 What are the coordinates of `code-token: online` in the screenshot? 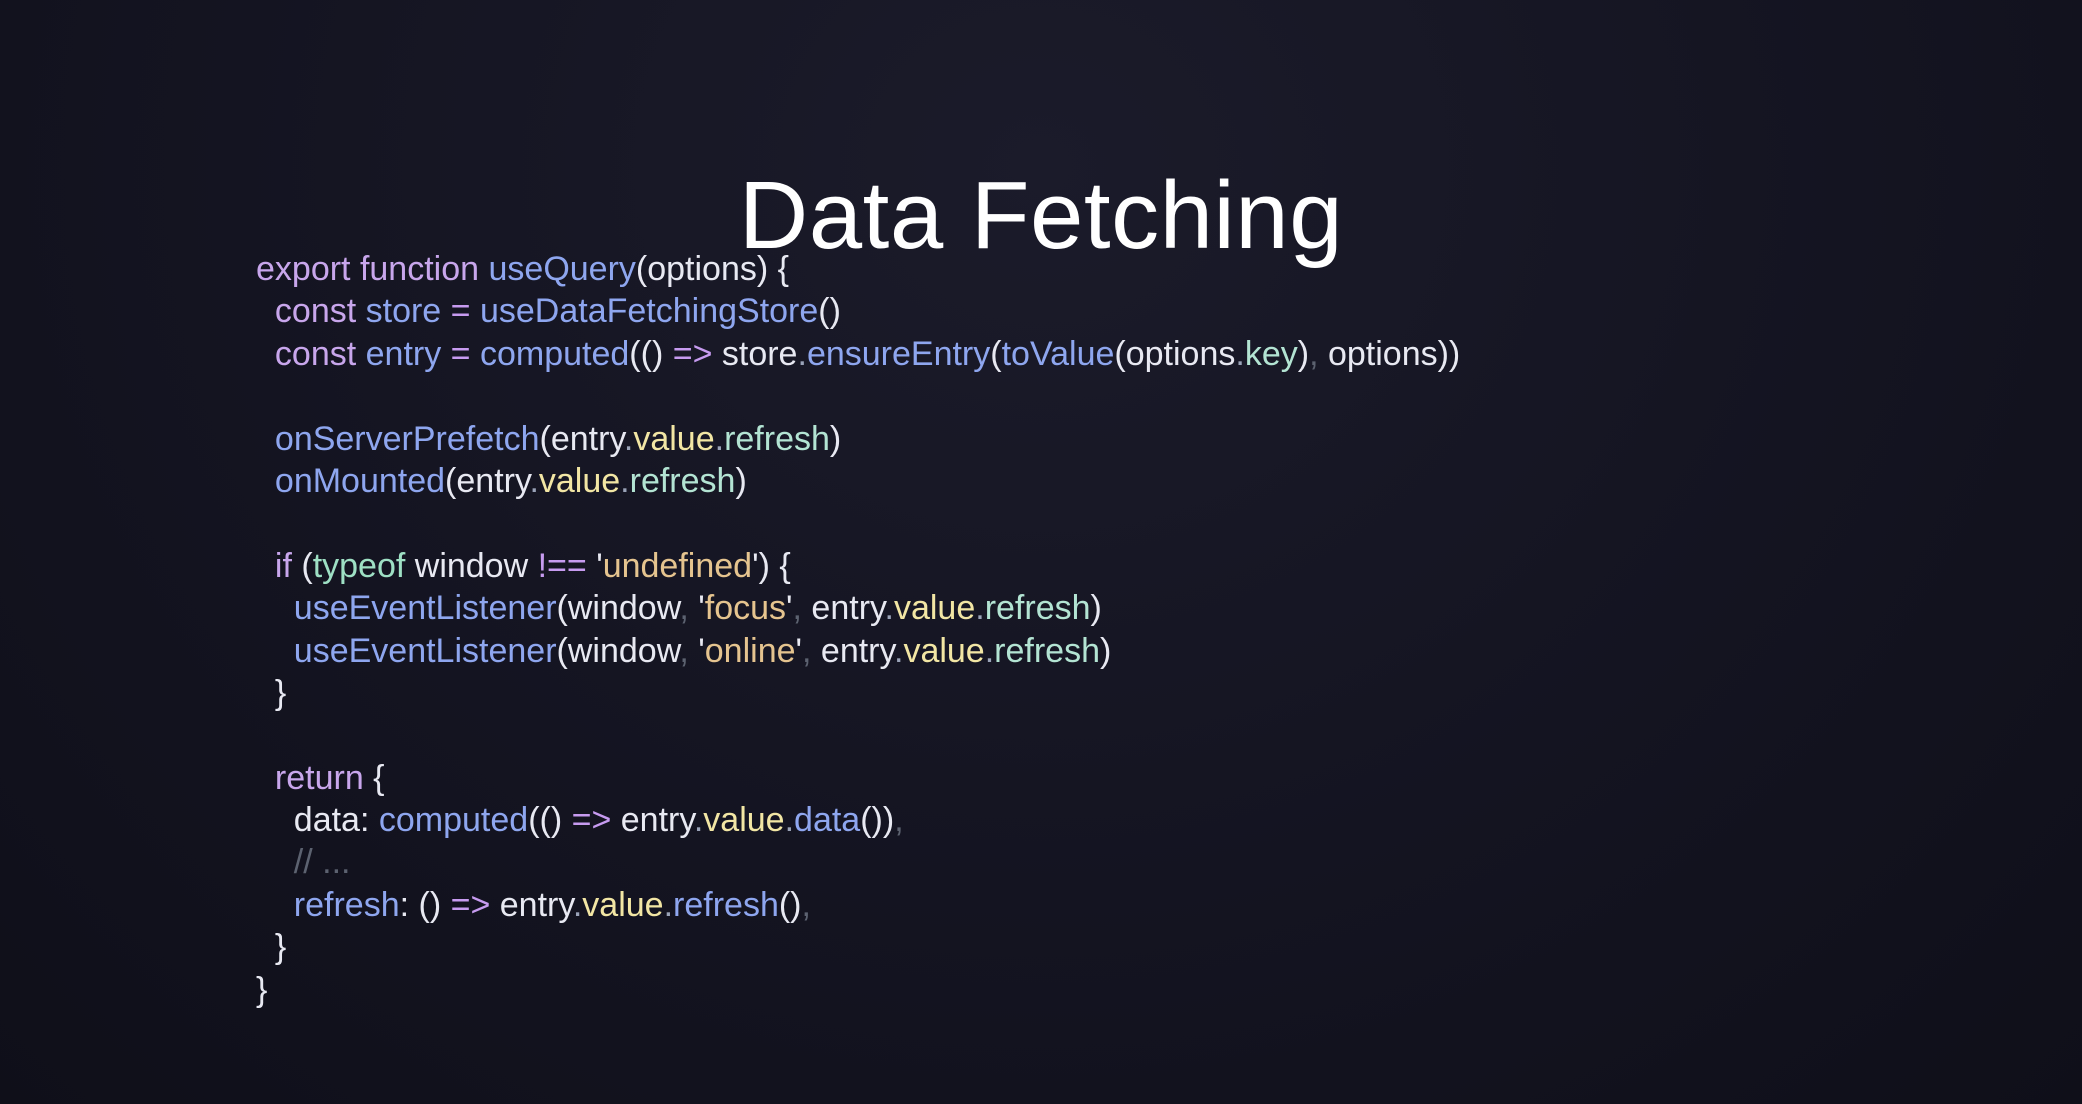 It's located at (750, 650).